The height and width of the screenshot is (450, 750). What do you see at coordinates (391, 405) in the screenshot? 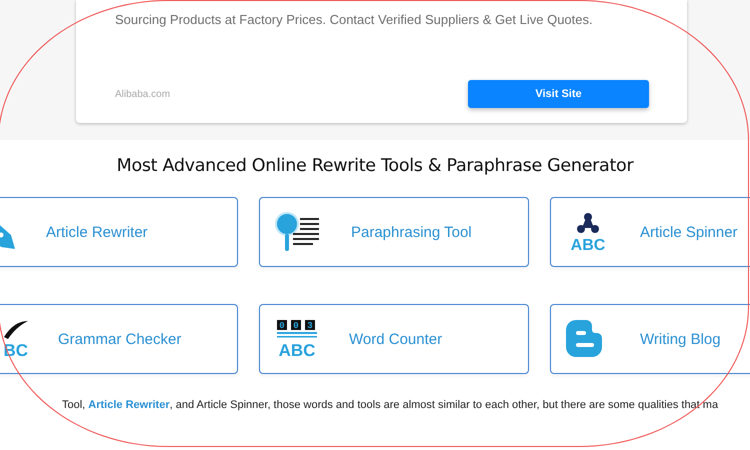
I see `intro-paragraph: Tool, Article Rewriter, and Article Spinner, those words and tools are almost similar to each other, but there are some qualities that ma` at bounding box center [391, 405].